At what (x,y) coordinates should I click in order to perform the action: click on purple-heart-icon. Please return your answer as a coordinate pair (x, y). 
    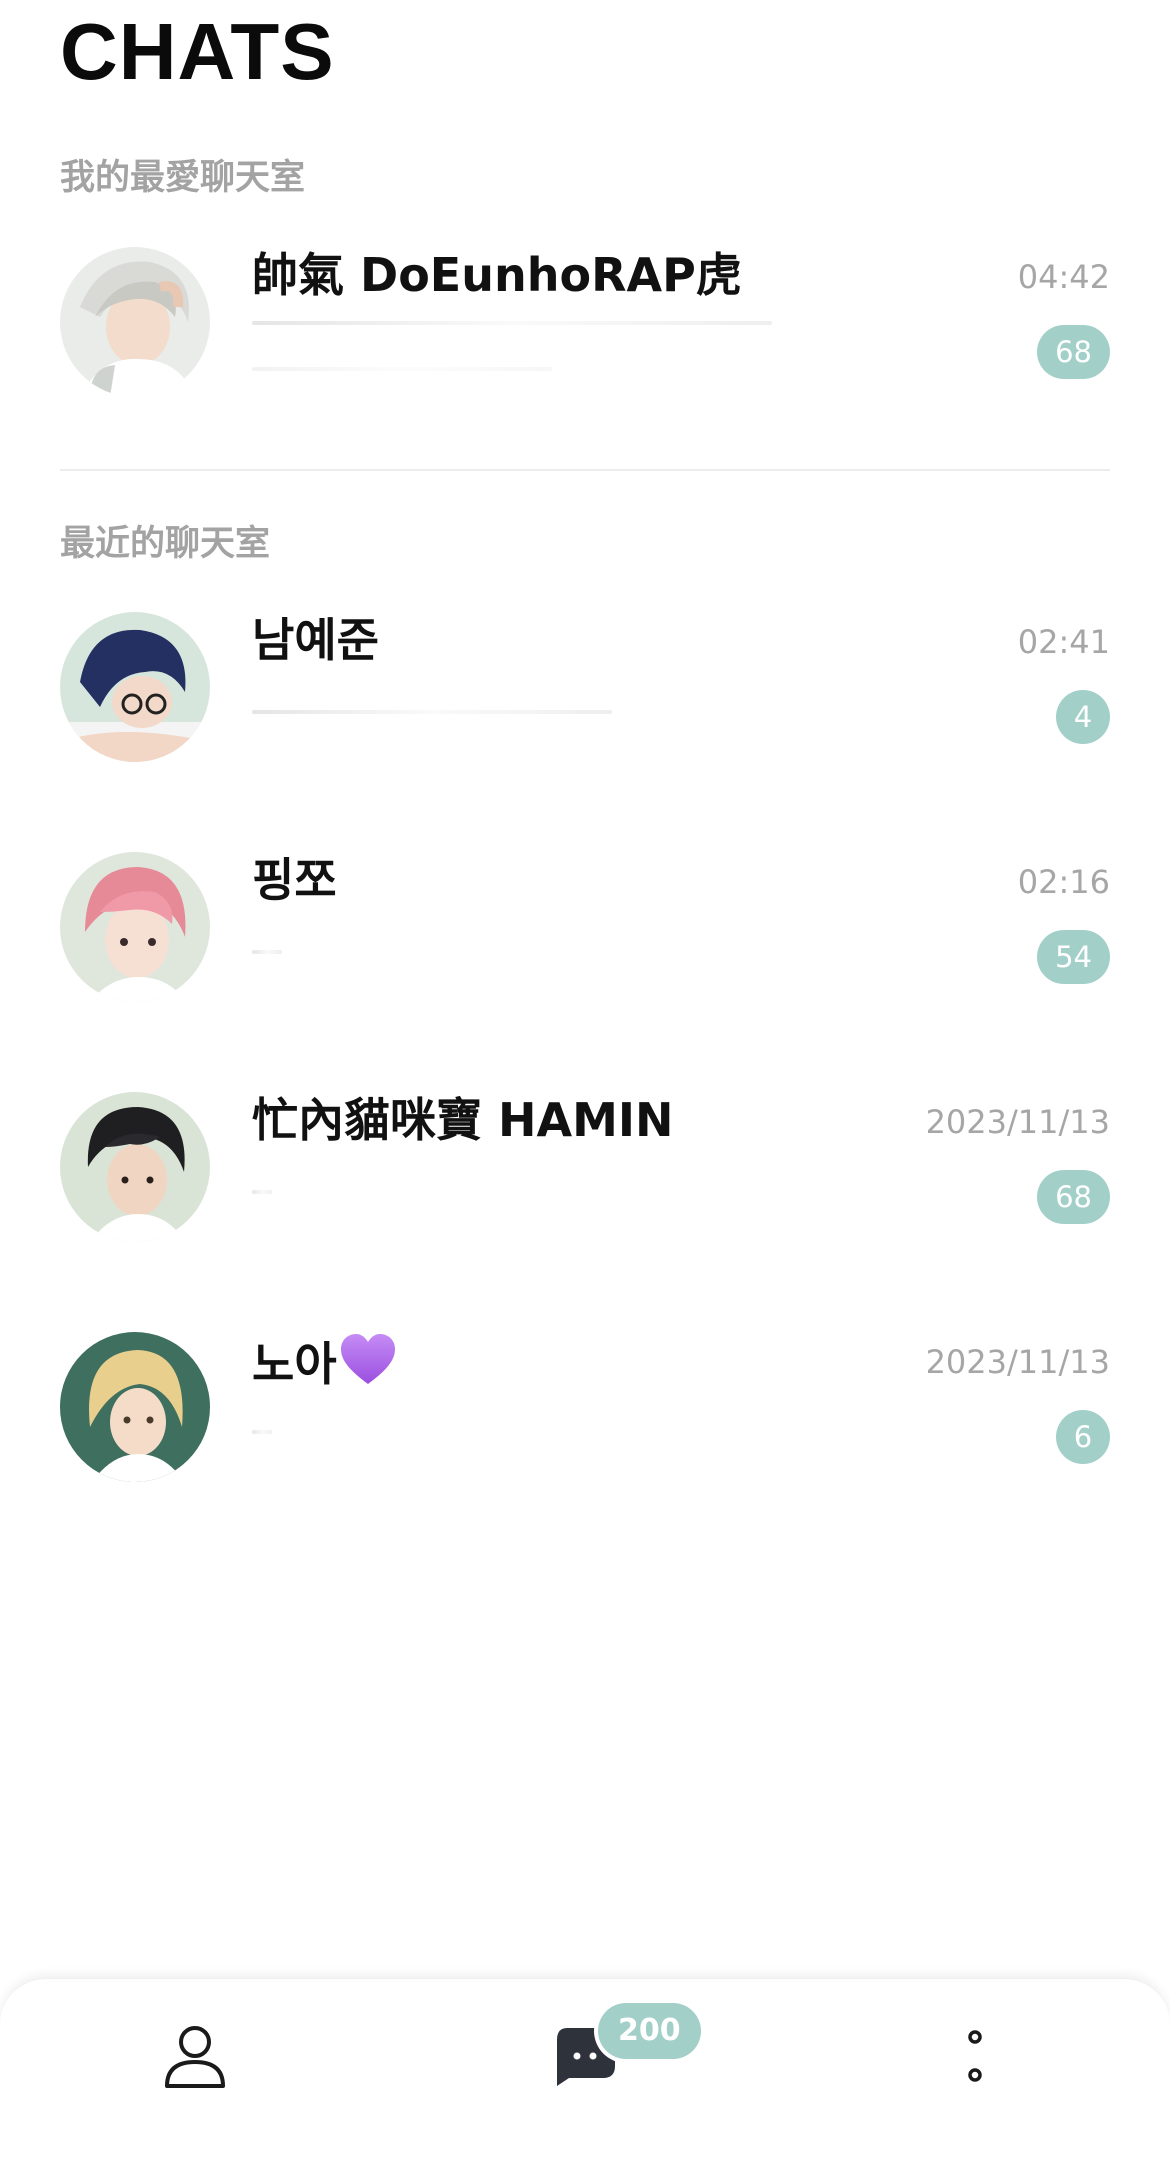
    Looking at the image, I should click on (368, 1365).